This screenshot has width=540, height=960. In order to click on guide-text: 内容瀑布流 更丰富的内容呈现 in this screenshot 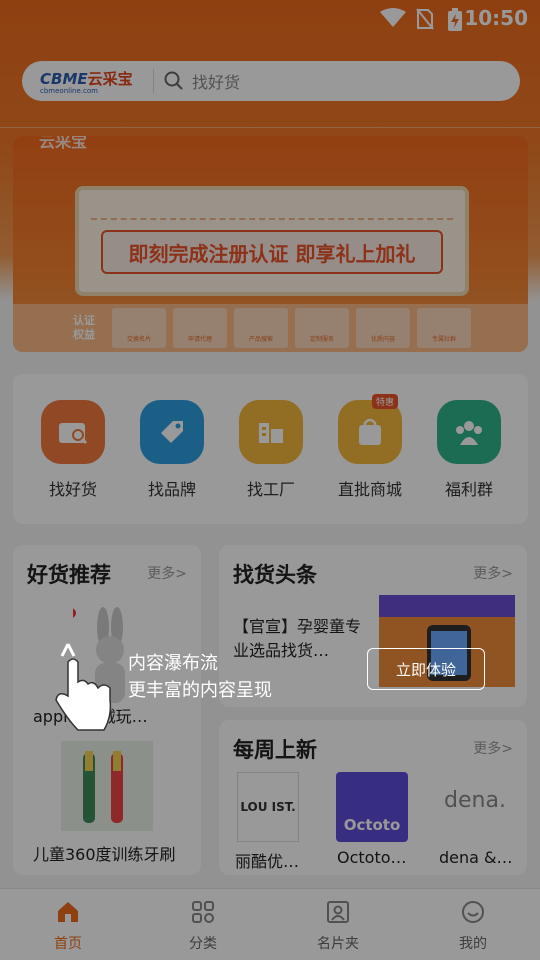, I will do `click(200, 677)`.